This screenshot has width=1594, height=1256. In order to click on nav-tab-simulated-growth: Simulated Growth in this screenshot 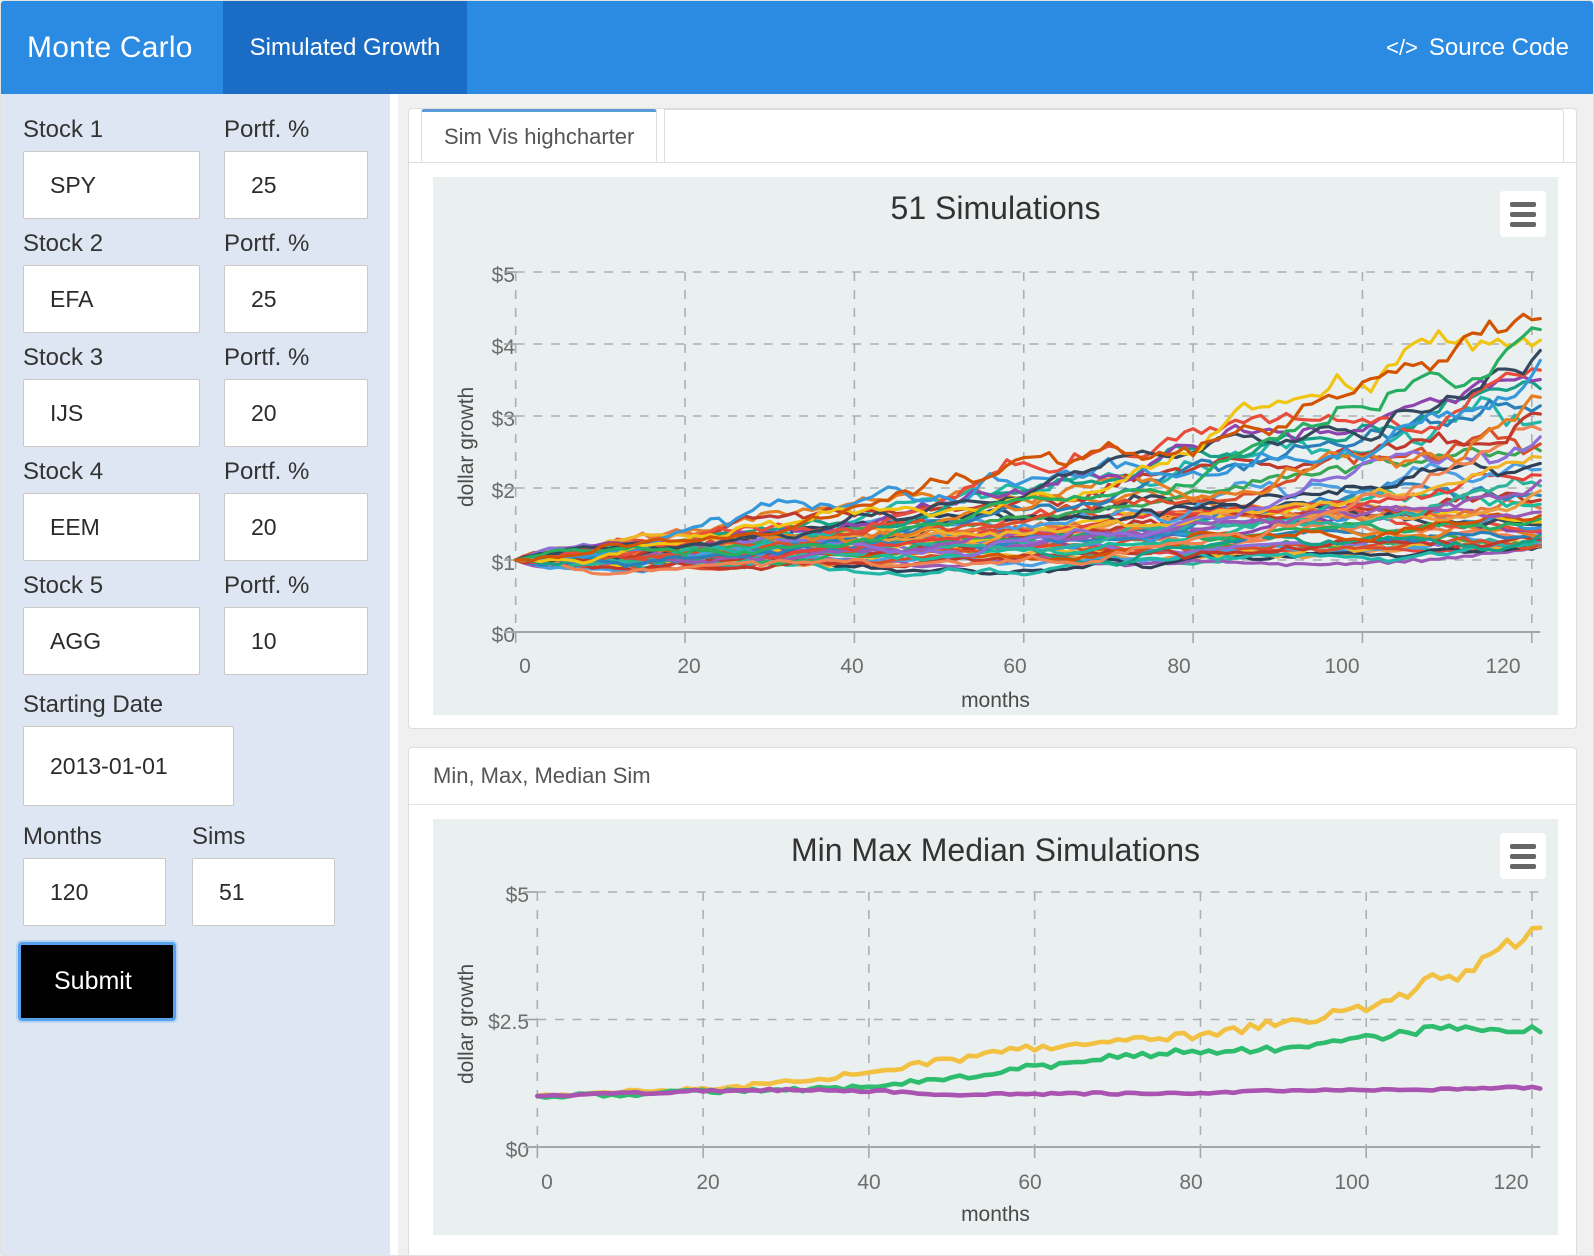, I will do `click(345, 47)`.